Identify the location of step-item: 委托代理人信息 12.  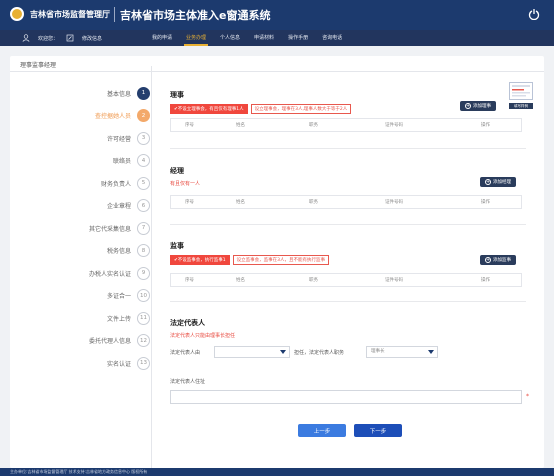
(95, 341).